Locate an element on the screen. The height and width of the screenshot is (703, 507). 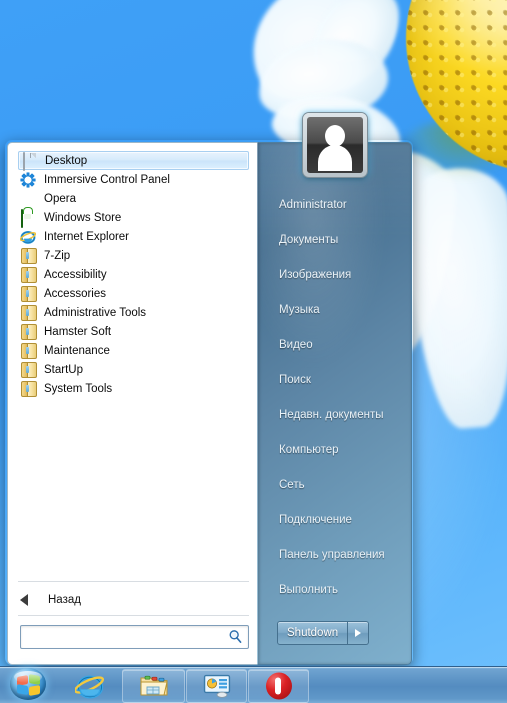
search-input is located at coordinates (124, 637).